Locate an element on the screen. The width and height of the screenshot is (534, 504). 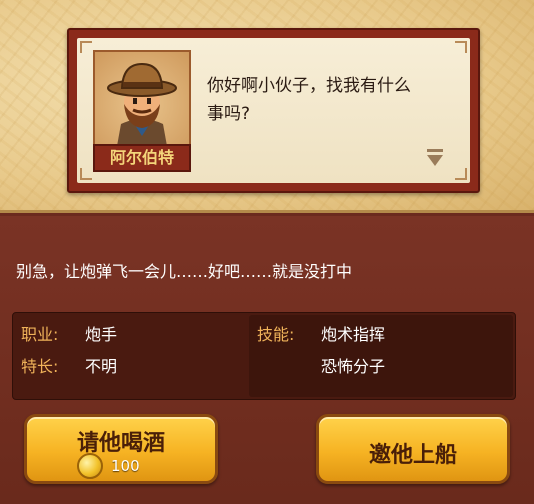
npc-portrait-frame: 阿尔伯特 is located at coordinates (142, 111).